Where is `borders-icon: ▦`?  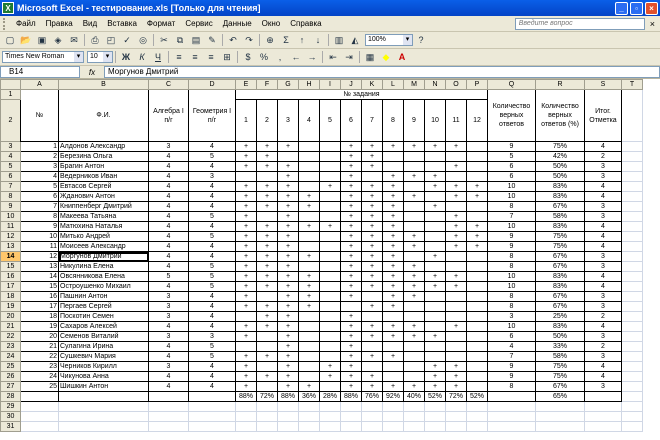
borders-icon: ▦ is located at coordinates (370, 57).